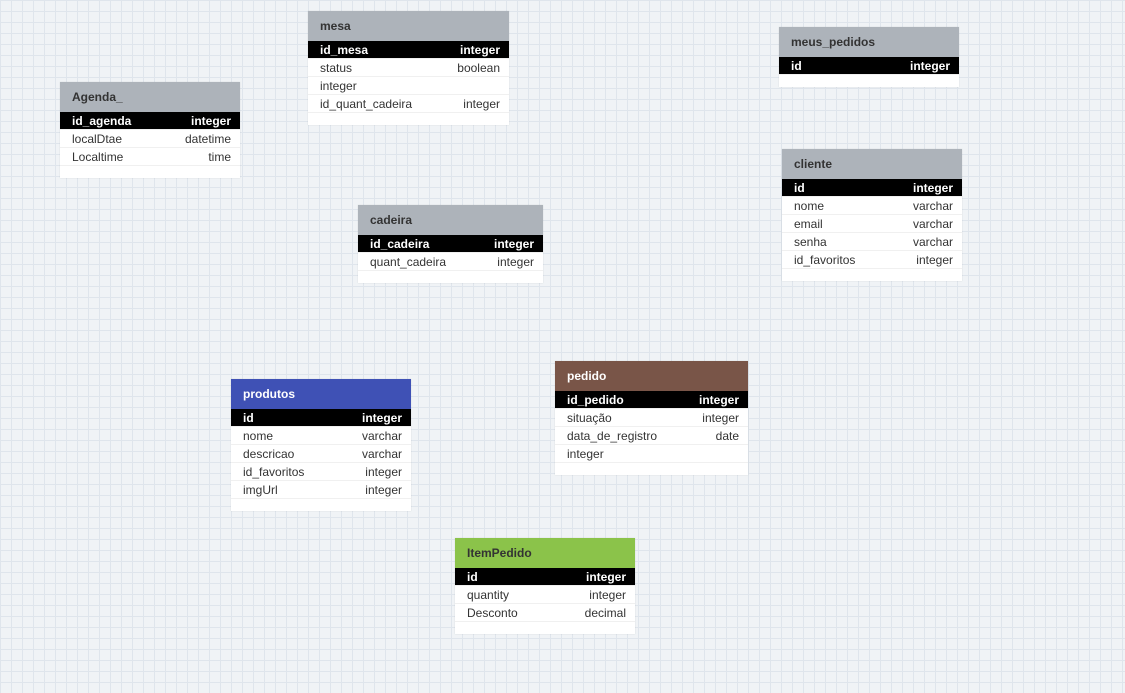 The image size is (1125, 693). What do you see at coordinates (872, 224) in the screenshot?
I see `column-row: email varchar` at bounding box center [872, 224].